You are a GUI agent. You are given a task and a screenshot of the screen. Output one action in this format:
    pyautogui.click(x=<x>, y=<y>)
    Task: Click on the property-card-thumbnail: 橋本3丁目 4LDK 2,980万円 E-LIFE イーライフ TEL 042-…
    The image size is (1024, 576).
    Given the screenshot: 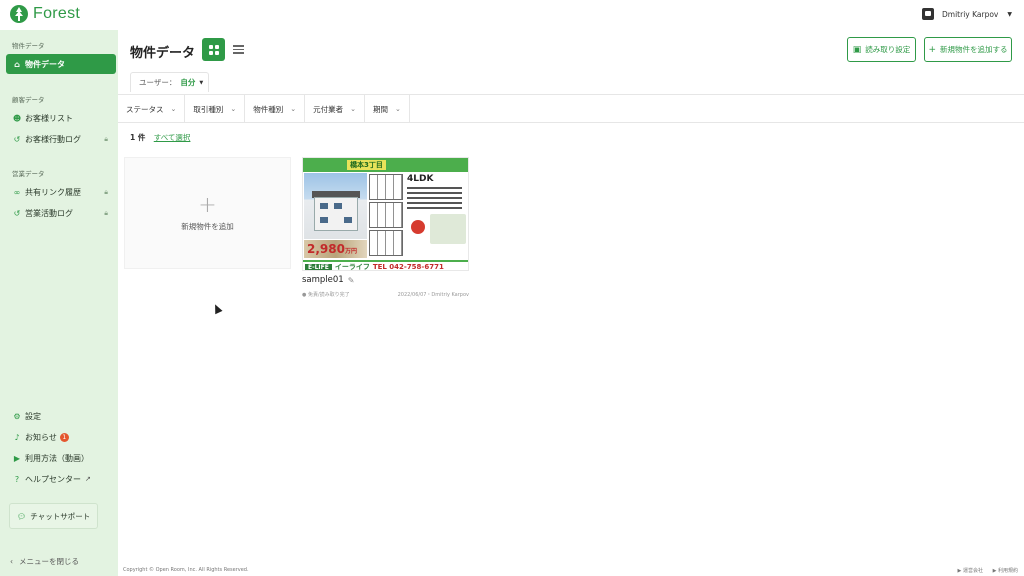 What is the action you would take?
    pyautogui.click(x=385, y=214)
    